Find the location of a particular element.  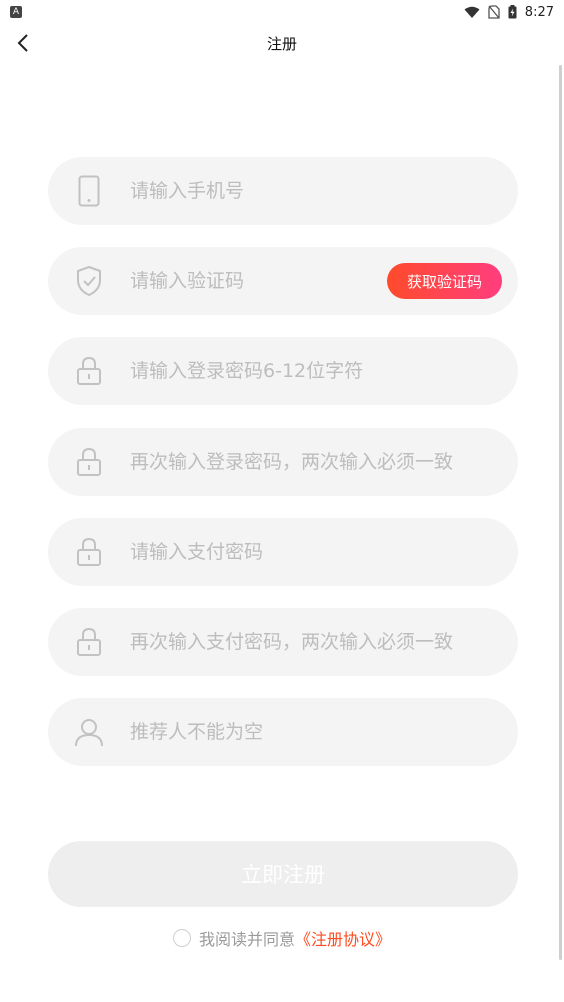

confirm-pay-password-field is located at coordinates (283, 642).